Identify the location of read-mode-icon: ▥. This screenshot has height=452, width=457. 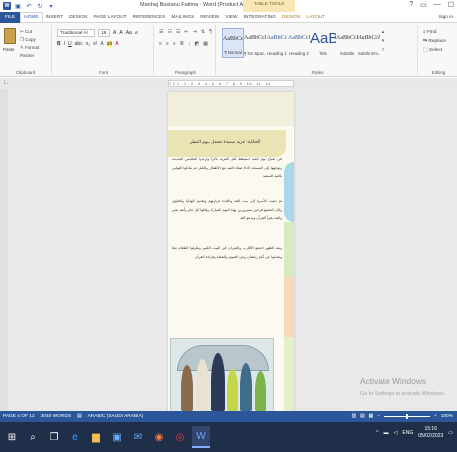
(353, 416).